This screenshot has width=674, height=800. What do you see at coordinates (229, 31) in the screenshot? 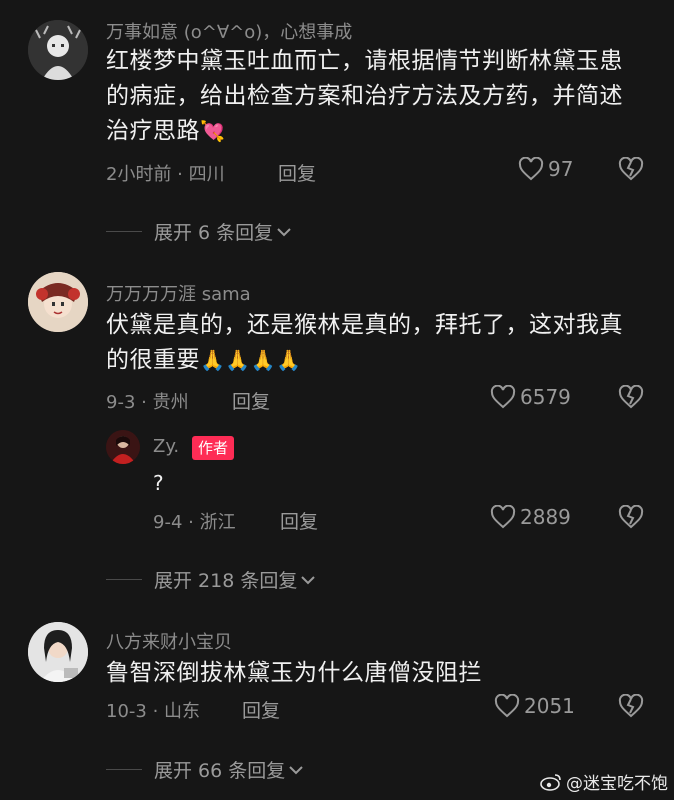
I see `comment-username: 万事如意 (o^∀^o)，心想事成` at bounding box center [229, 31].